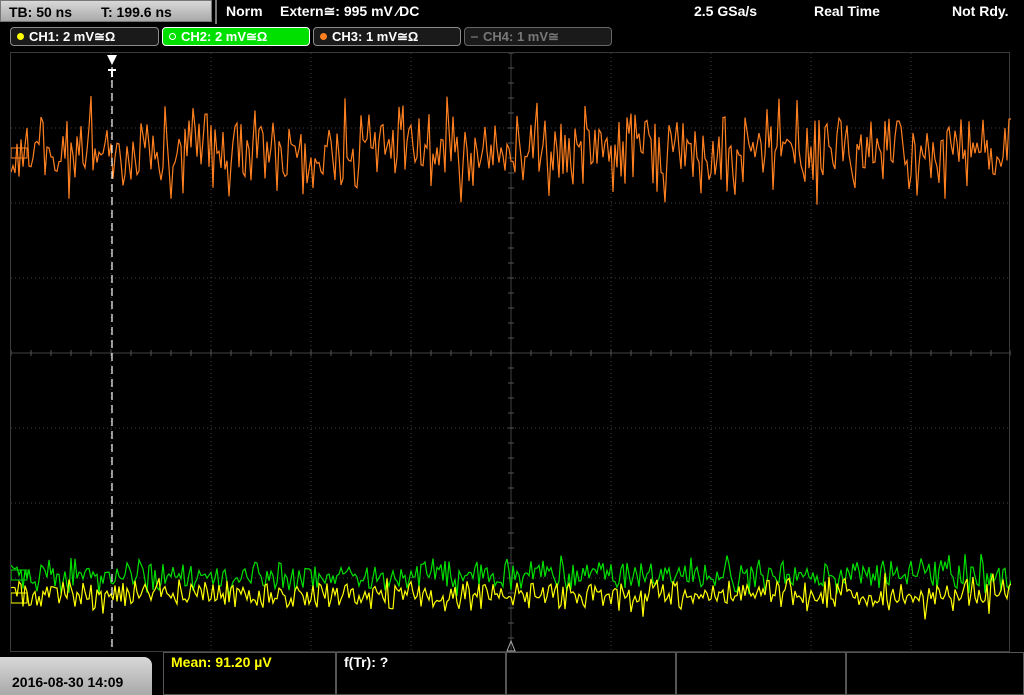  I want to click on channel-3-button: CH3: 1 mV≅Ω, so click(387, 36).